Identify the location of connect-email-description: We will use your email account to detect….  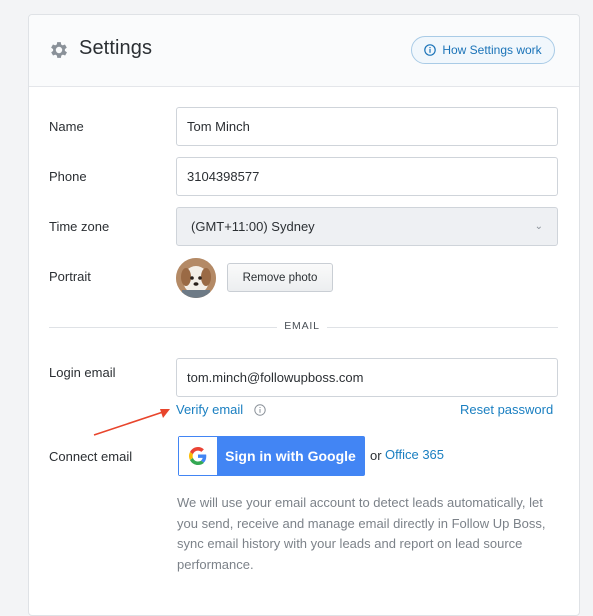
(361, 533).